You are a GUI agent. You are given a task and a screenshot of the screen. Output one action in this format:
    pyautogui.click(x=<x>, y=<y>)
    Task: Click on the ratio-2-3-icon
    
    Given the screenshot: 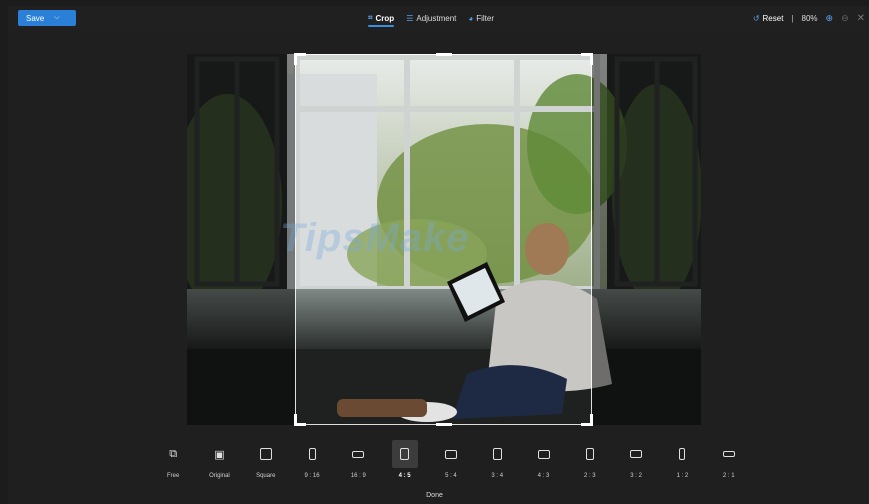 What is the action you would take?
    pyautogui.click(x=589, y=454)
    